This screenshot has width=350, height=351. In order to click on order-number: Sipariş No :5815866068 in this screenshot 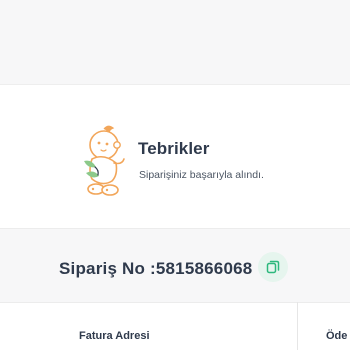, I will do `click(156, 268)`.